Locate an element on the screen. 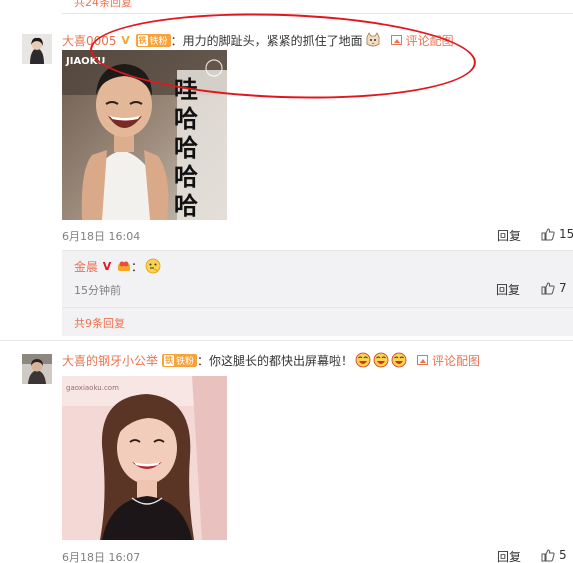  avatar-comment2 is located at coordinates (37, 369).